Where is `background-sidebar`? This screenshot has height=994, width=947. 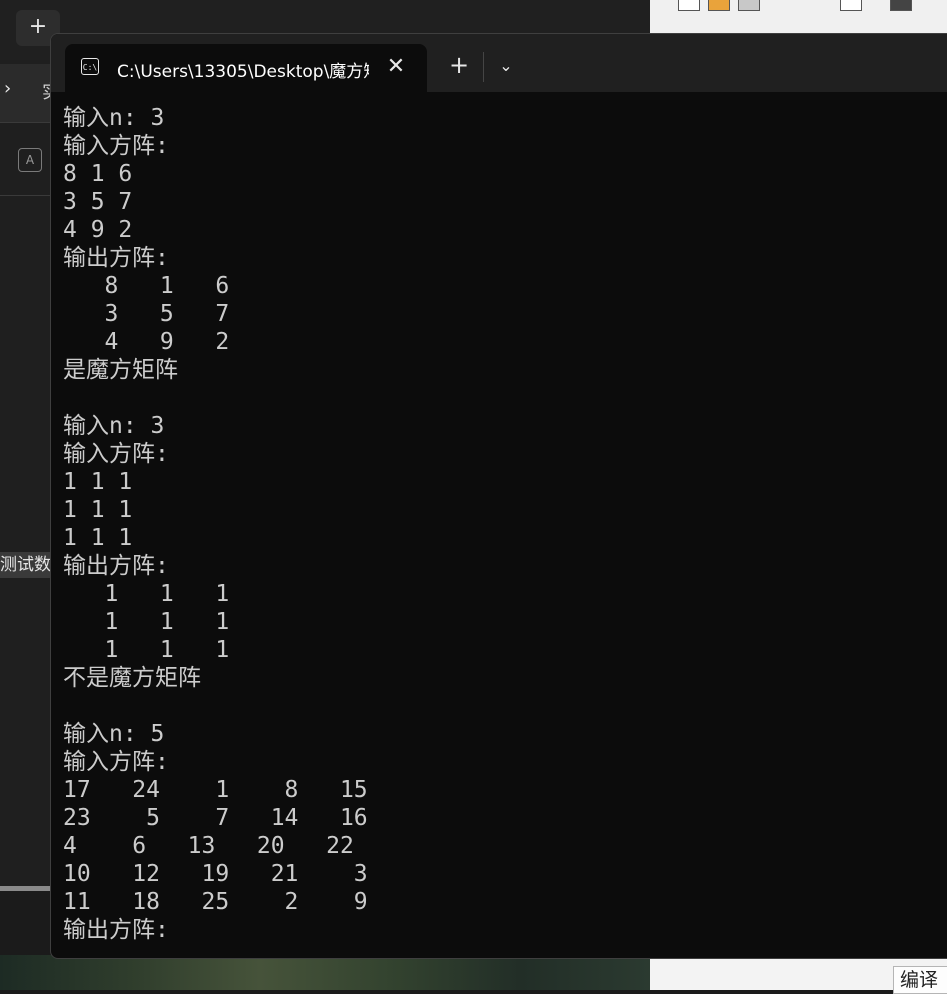
background-sidebar is located at coordinates (26, 475).